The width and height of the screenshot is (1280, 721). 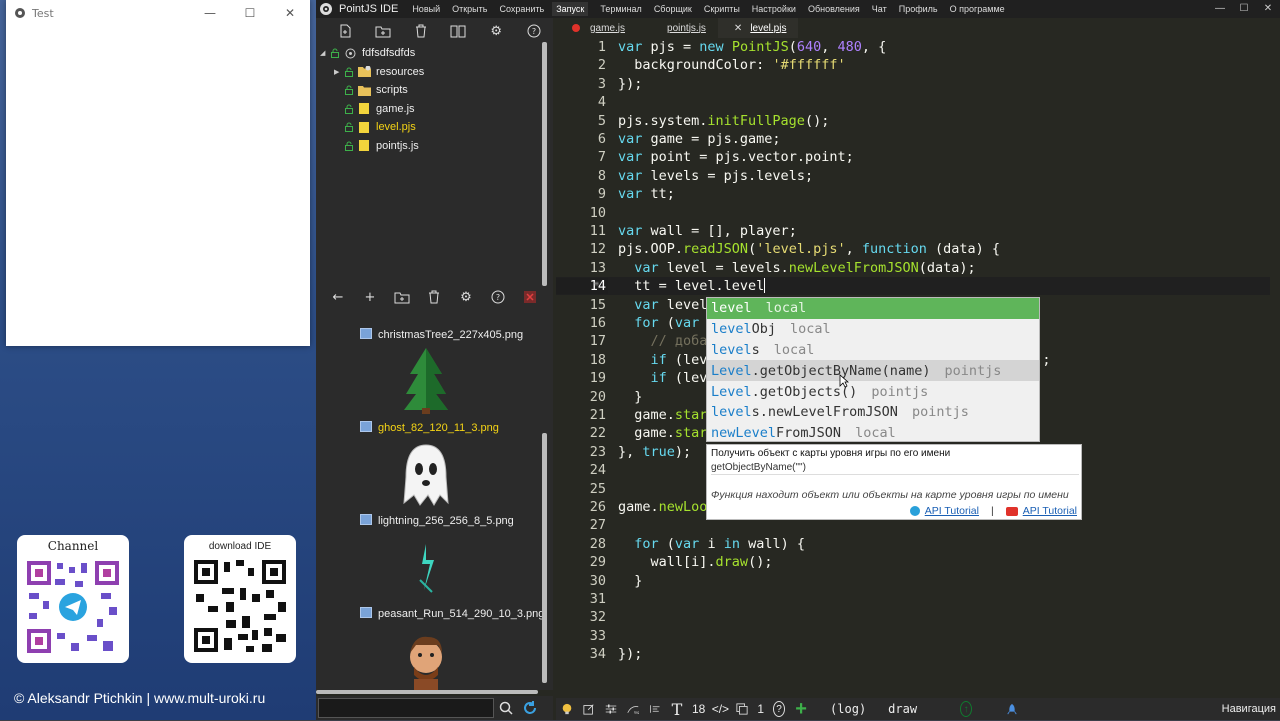 I want to click on horizontal-scrollbar, so click(x=434, y=692).